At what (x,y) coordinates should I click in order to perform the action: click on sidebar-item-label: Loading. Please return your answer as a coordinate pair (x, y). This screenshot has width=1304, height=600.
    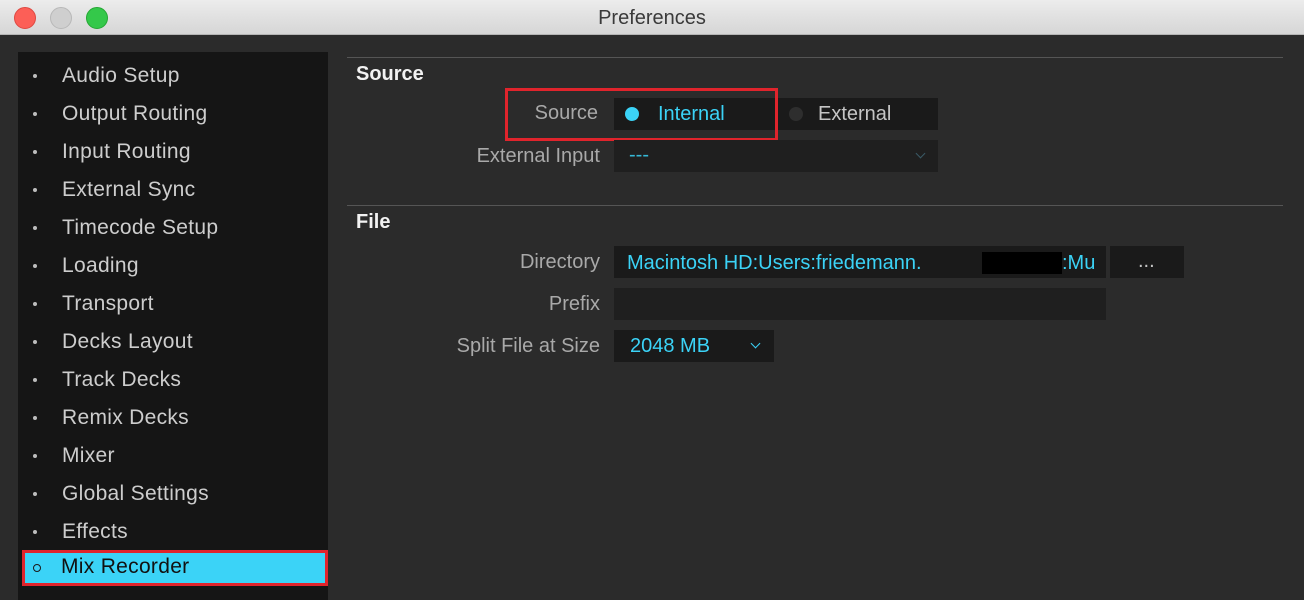
    Looking at the image, I should click on (100, 265).